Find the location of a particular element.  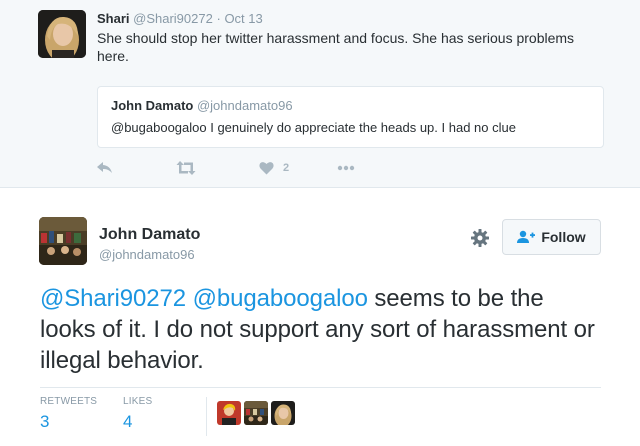

parent-author-name: Shari is located at coordinates (113, 18).